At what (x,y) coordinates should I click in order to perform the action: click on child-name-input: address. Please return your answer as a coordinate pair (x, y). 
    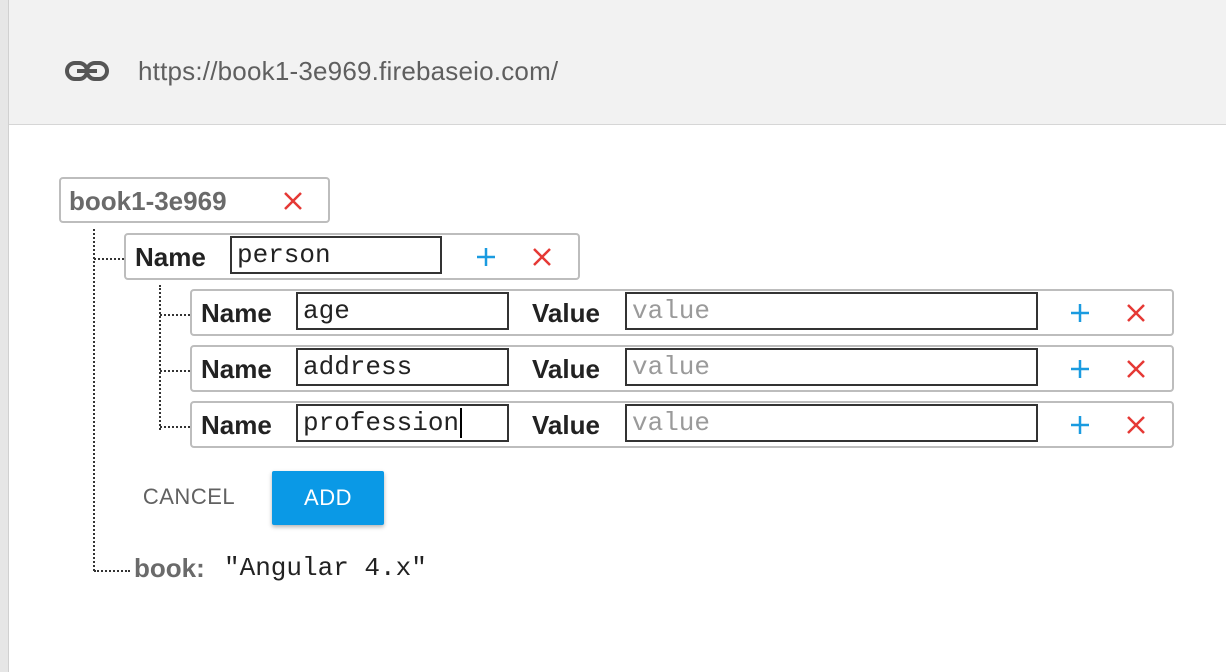
    Looking at the image, I should click on (402, 367).